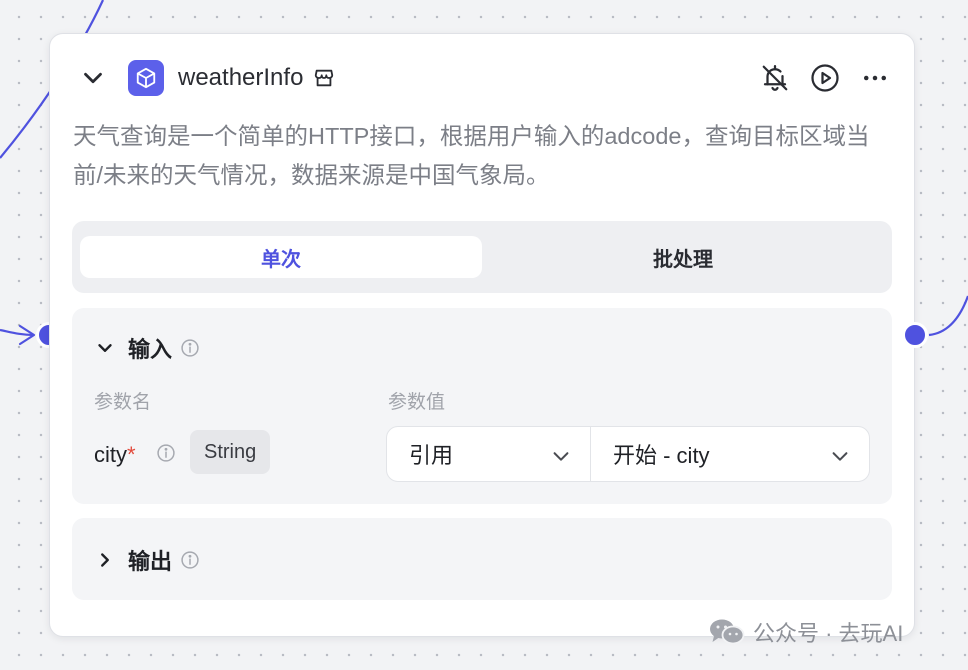 This screenshot has width=968, height=670. What do you see at coordinates (661, 455) in the screenshot?
I see `value-reference-label: 开始 - city` at bounding box center [661, 455].